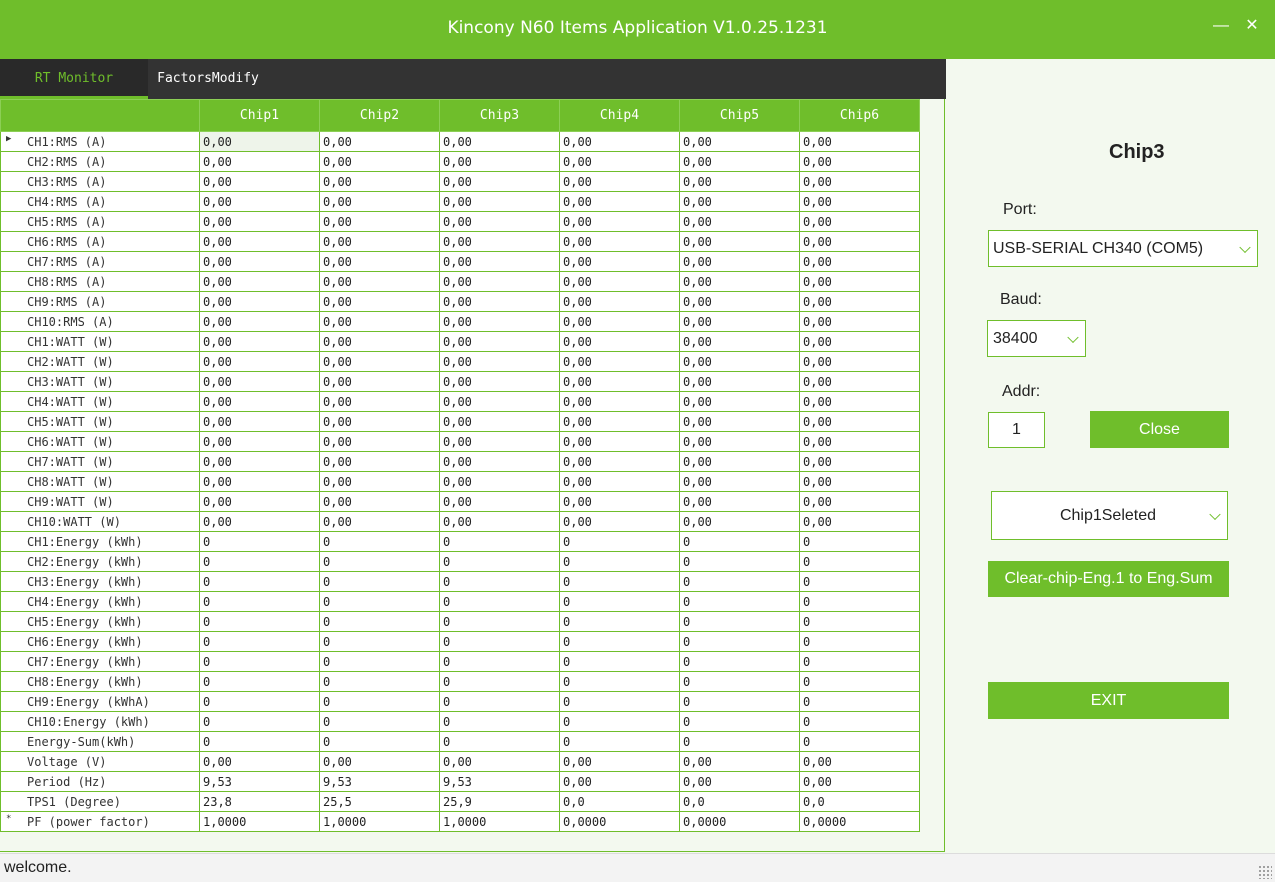 This screenshot has height=882, width=1275. I want to click on table-row: CH8:RMS (A) 0,00 0,00 0,00 0,00 0,00 0,00, so click(460, 281).